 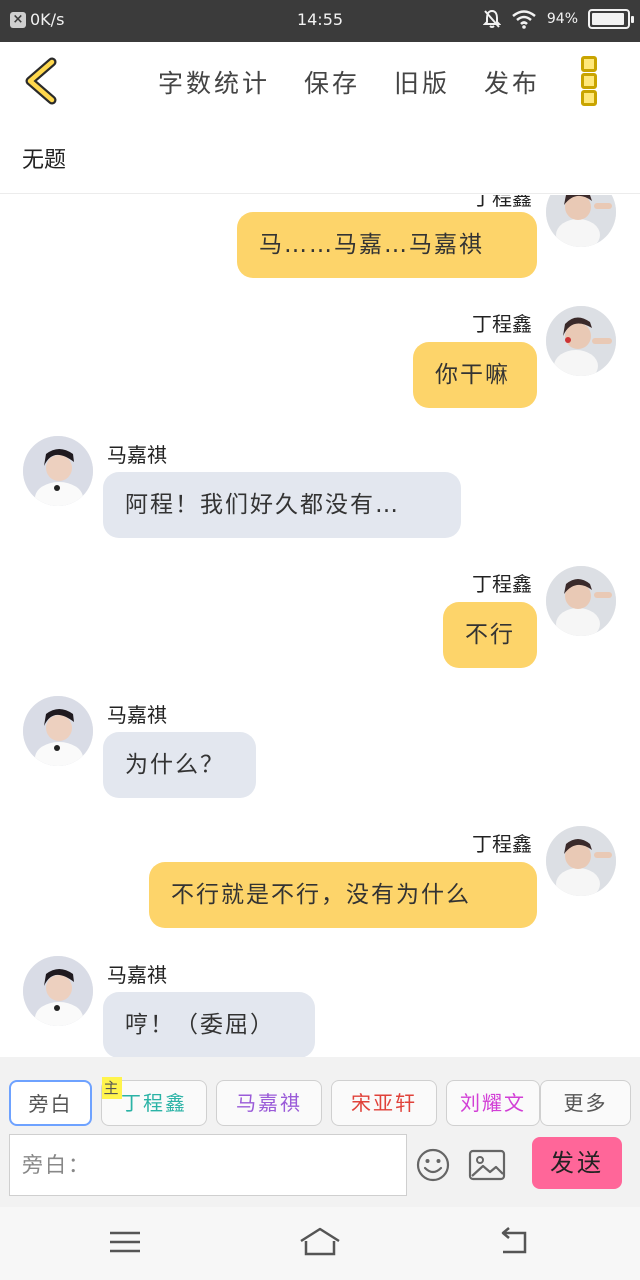 I want to click on word-count-button: 字数统计, so click(x=214, y=82).